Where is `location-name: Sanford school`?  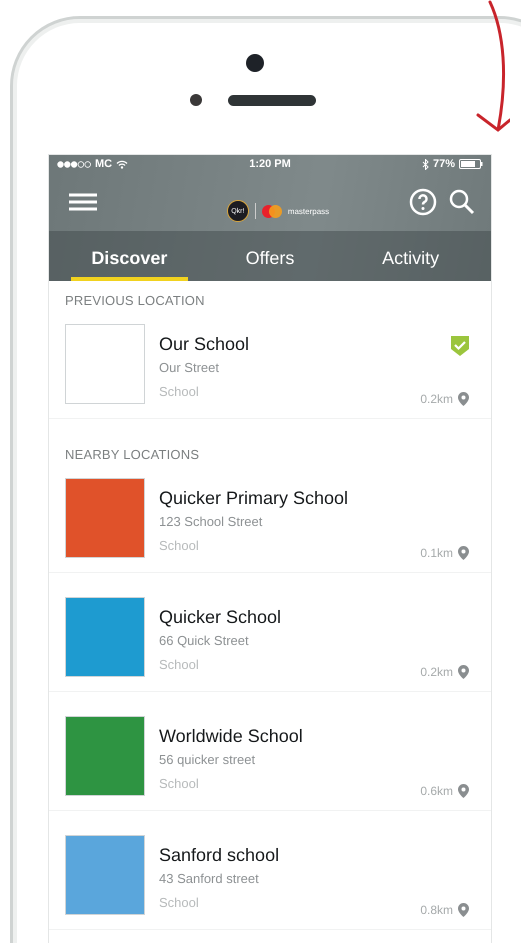
location-name: Sanford school is located at coordinates (219, 855).